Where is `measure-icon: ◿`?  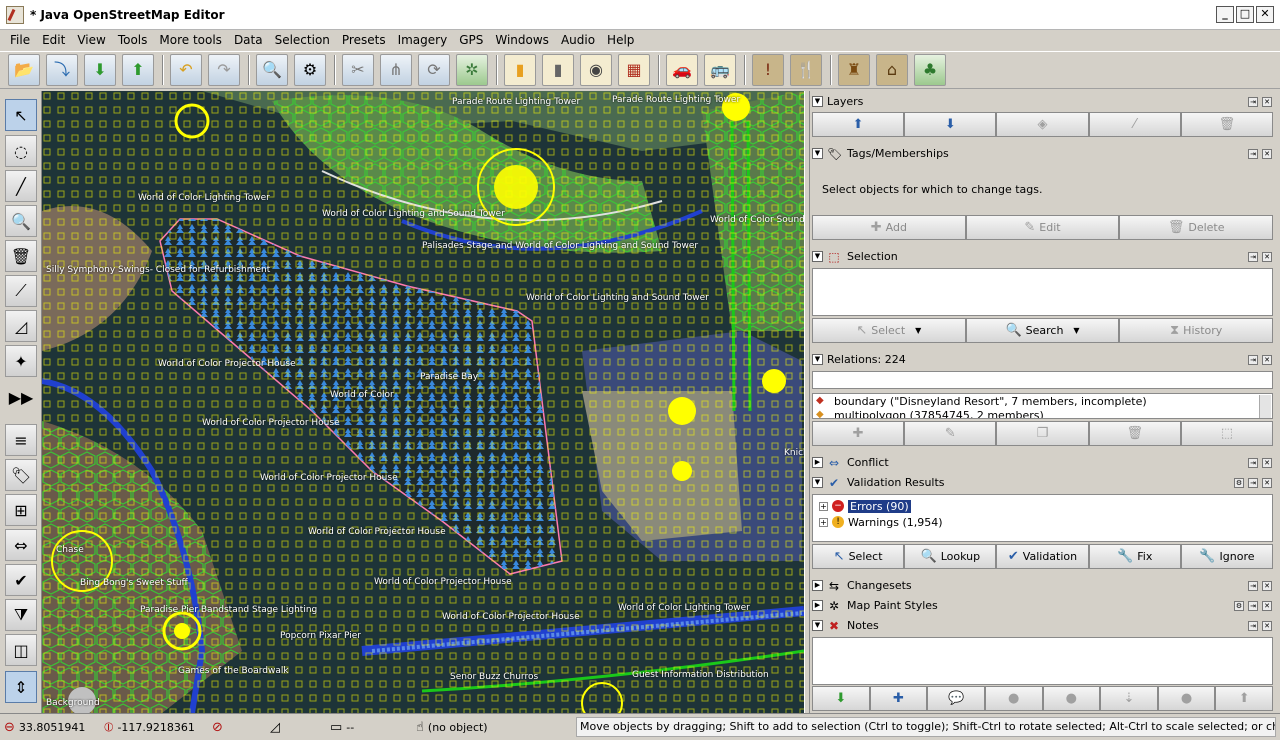
measure-icon: ◿ is located at coordinates (21, 326).